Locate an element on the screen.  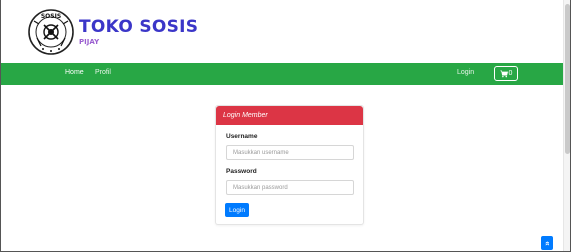
scroll-top-button: » is located at coordinates (547, 243).